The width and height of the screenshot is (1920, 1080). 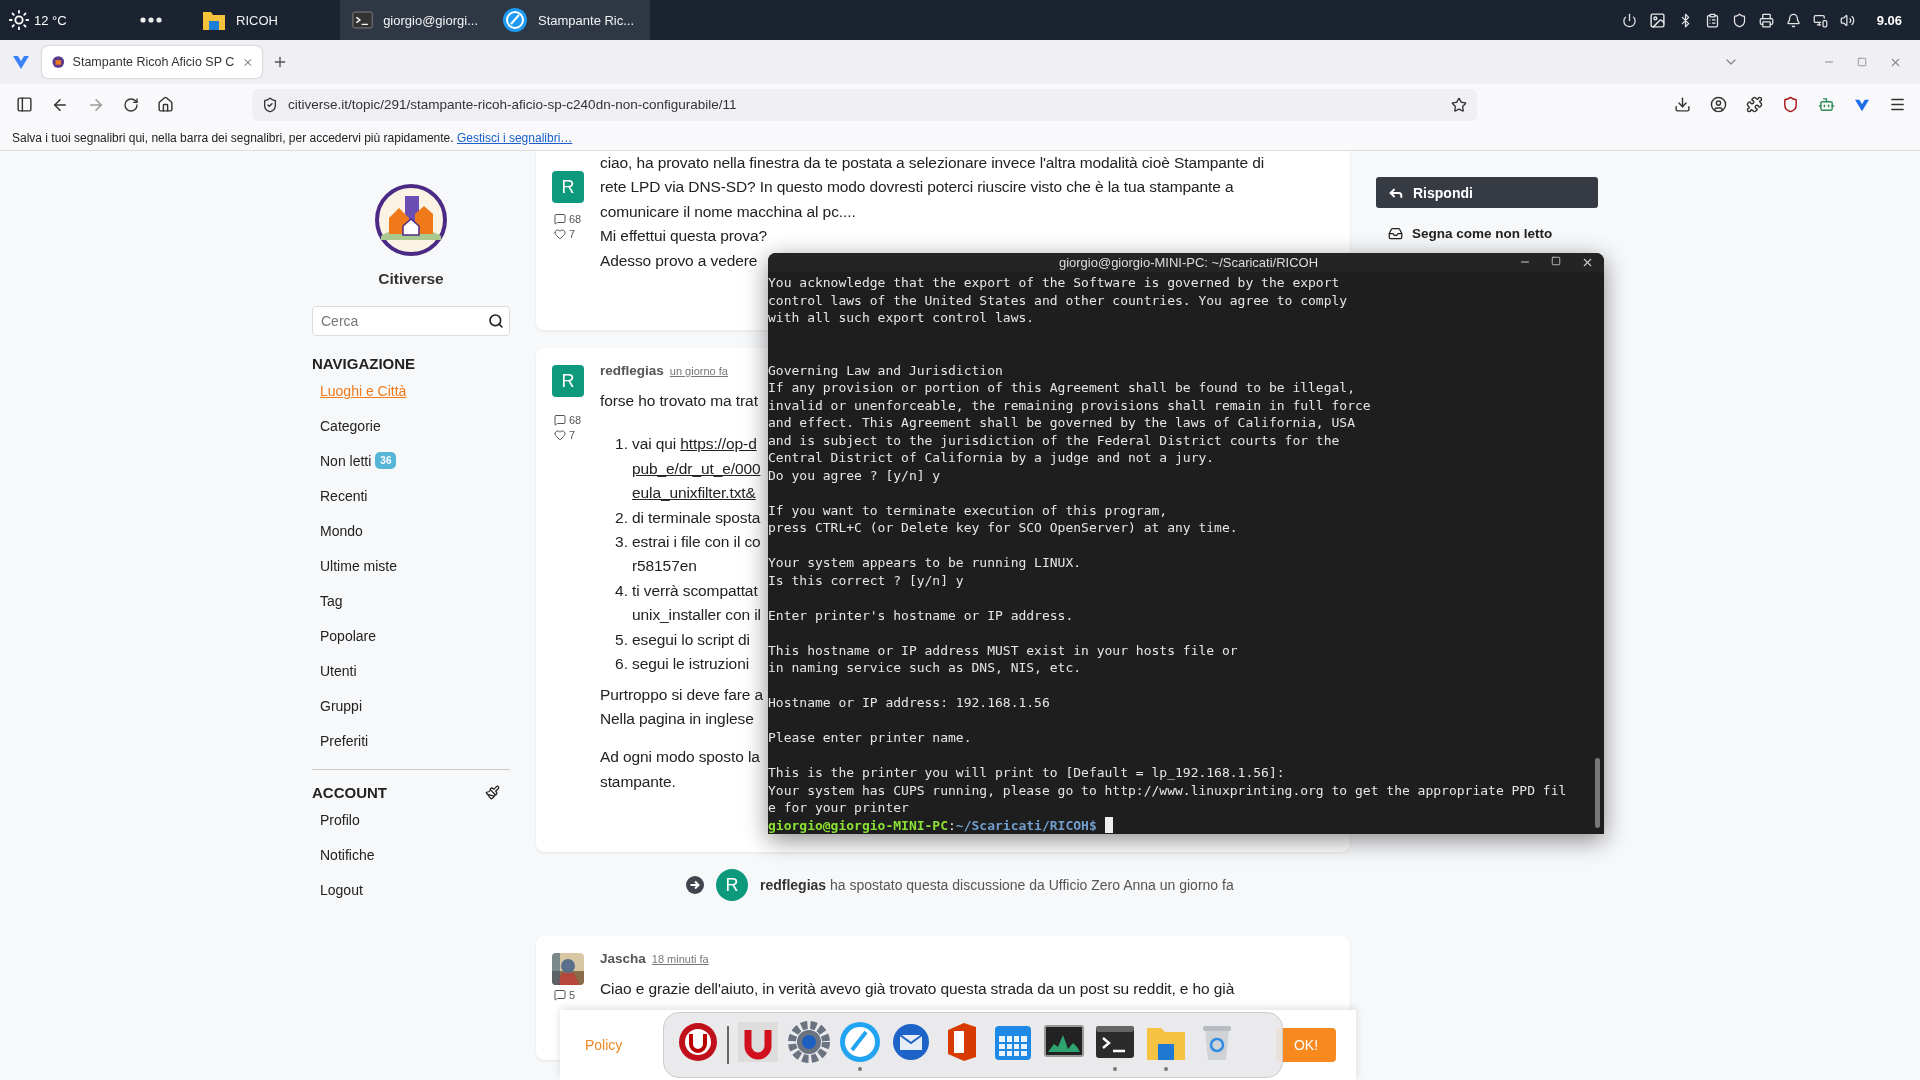 I want to click on nav-link: Notifiche, so click(x=411, y=854).